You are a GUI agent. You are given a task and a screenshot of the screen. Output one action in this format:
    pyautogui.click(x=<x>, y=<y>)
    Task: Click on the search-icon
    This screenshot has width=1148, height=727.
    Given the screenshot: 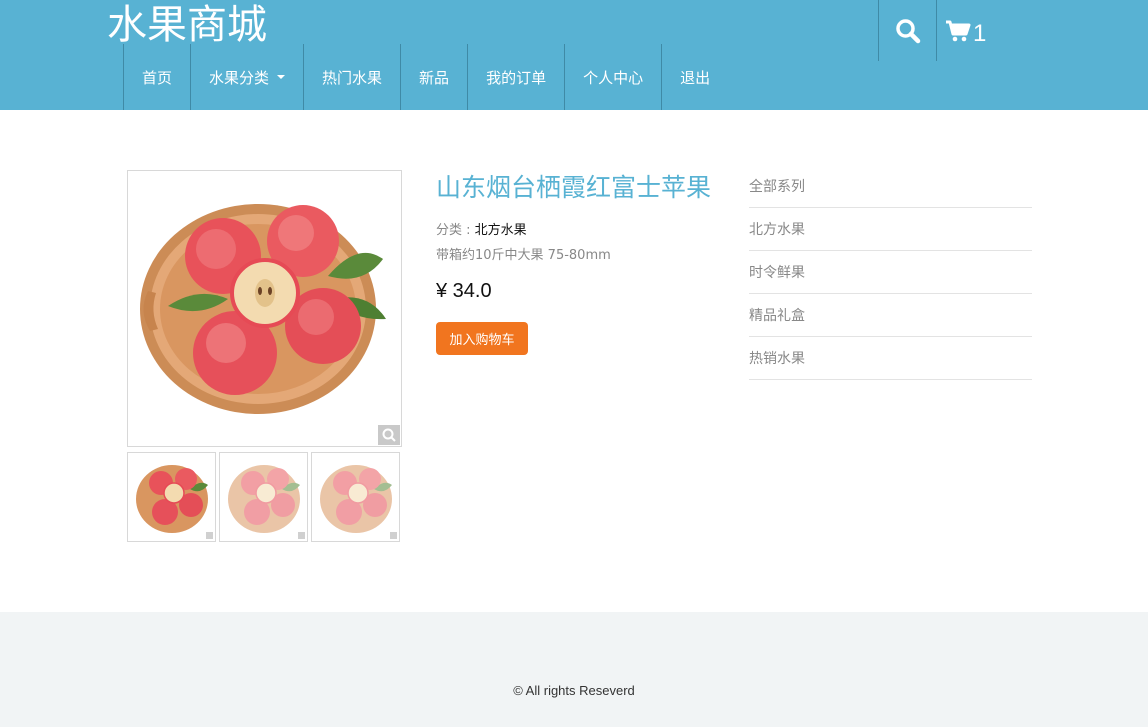 What is the action you would take?
    pyautogui.click(x=907, y=30)
    